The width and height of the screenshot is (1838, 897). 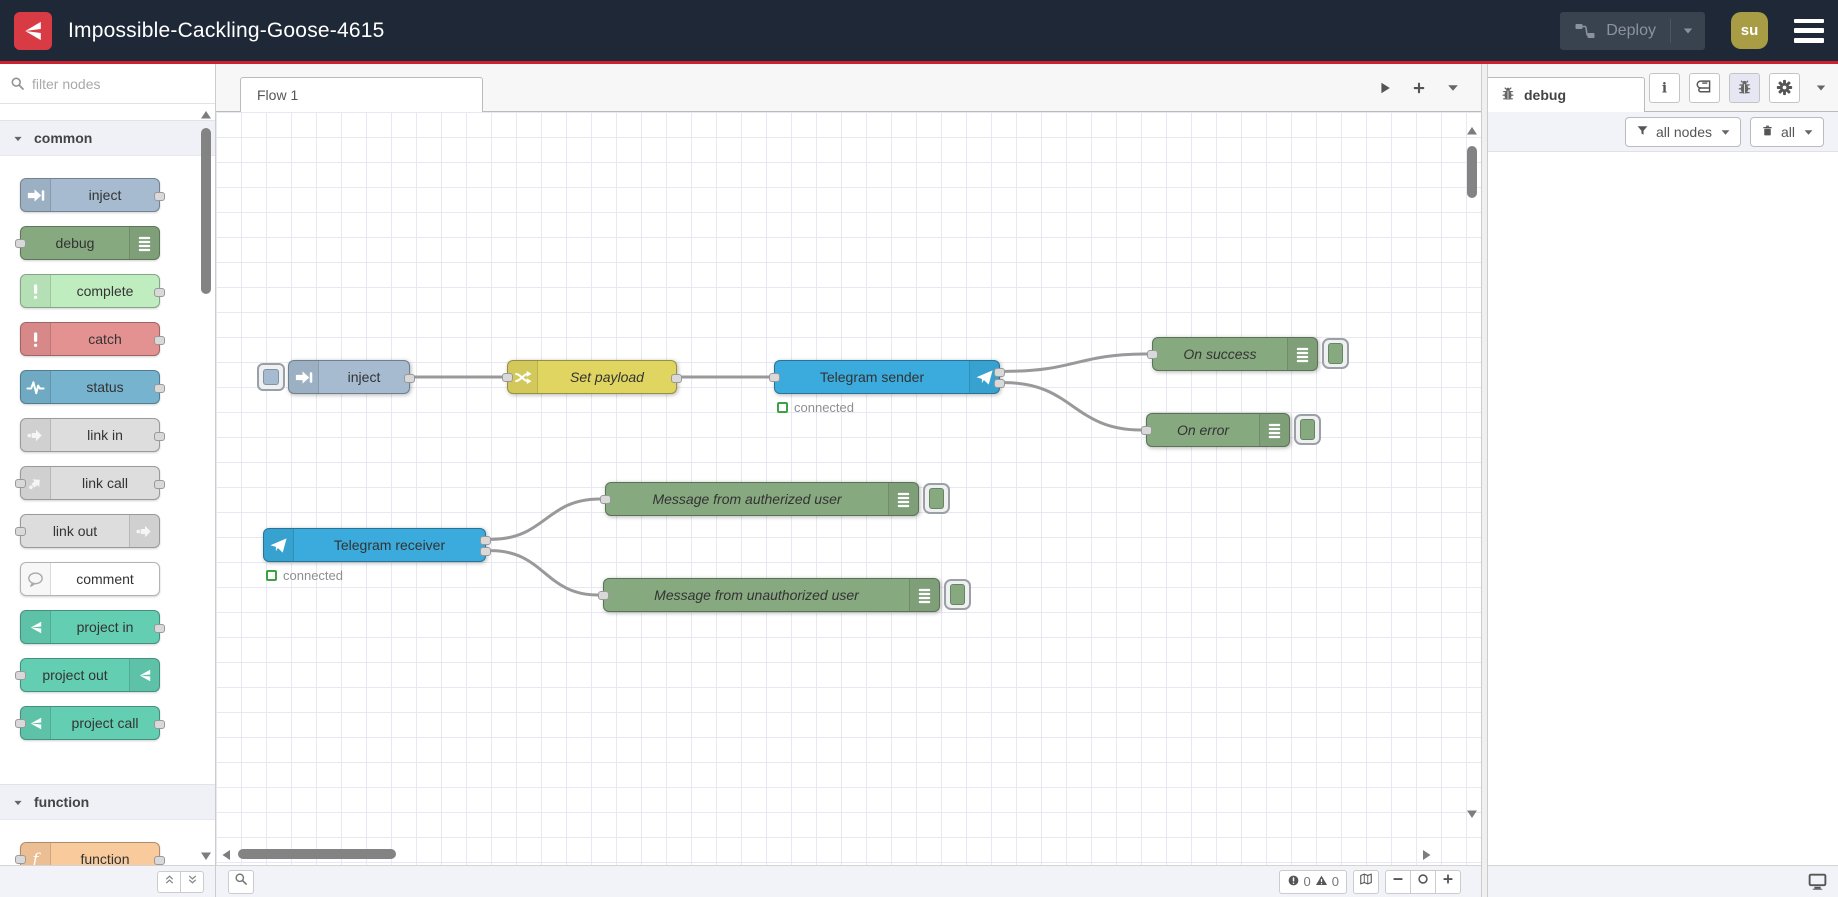 What do you see at coordinates (192, 881) in the screenshot?
I see `palette-expand-all-button` at bounding box center [192, 881].